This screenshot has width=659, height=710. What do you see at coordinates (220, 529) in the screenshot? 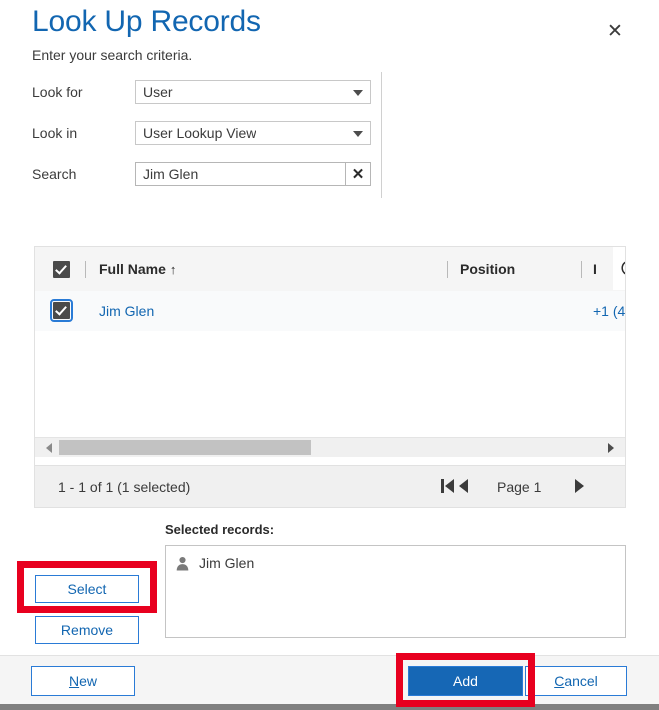
I see `selected-records-label: Selected records:` at bounding box center [220, 529].